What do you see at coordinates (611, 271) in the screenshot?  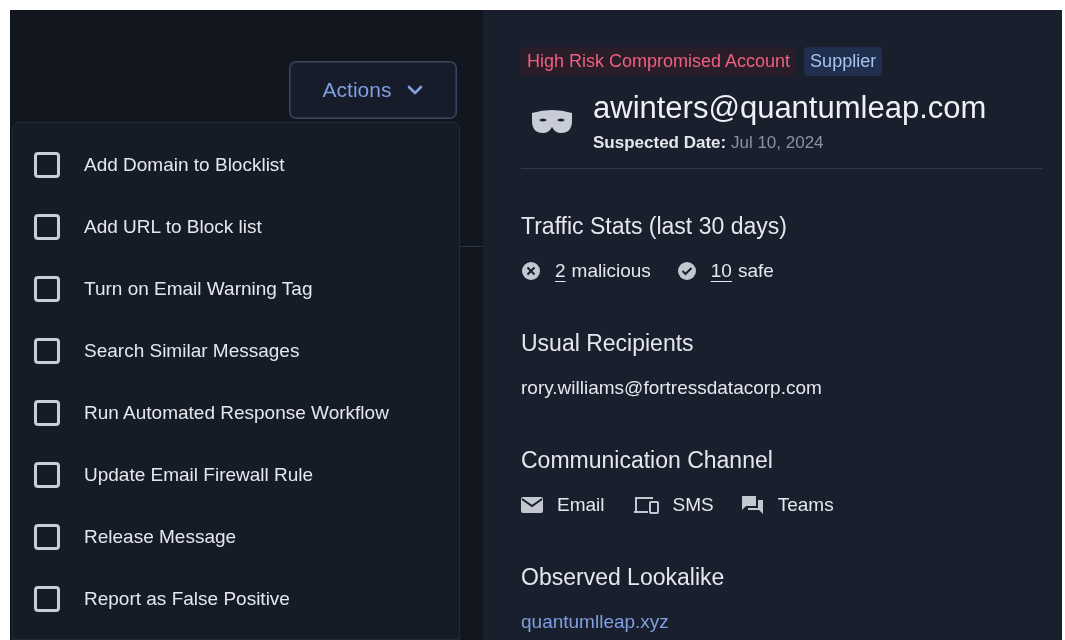 I see `stat-label: malicious` at bounding box center [611, 271].